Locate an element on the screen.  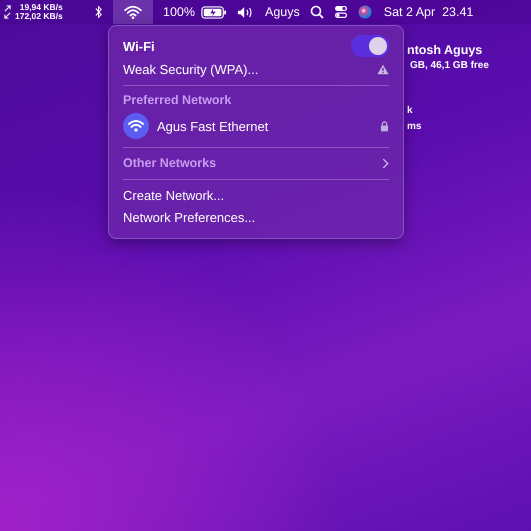
battery-charging-icon is located at coordinates (213, 12).